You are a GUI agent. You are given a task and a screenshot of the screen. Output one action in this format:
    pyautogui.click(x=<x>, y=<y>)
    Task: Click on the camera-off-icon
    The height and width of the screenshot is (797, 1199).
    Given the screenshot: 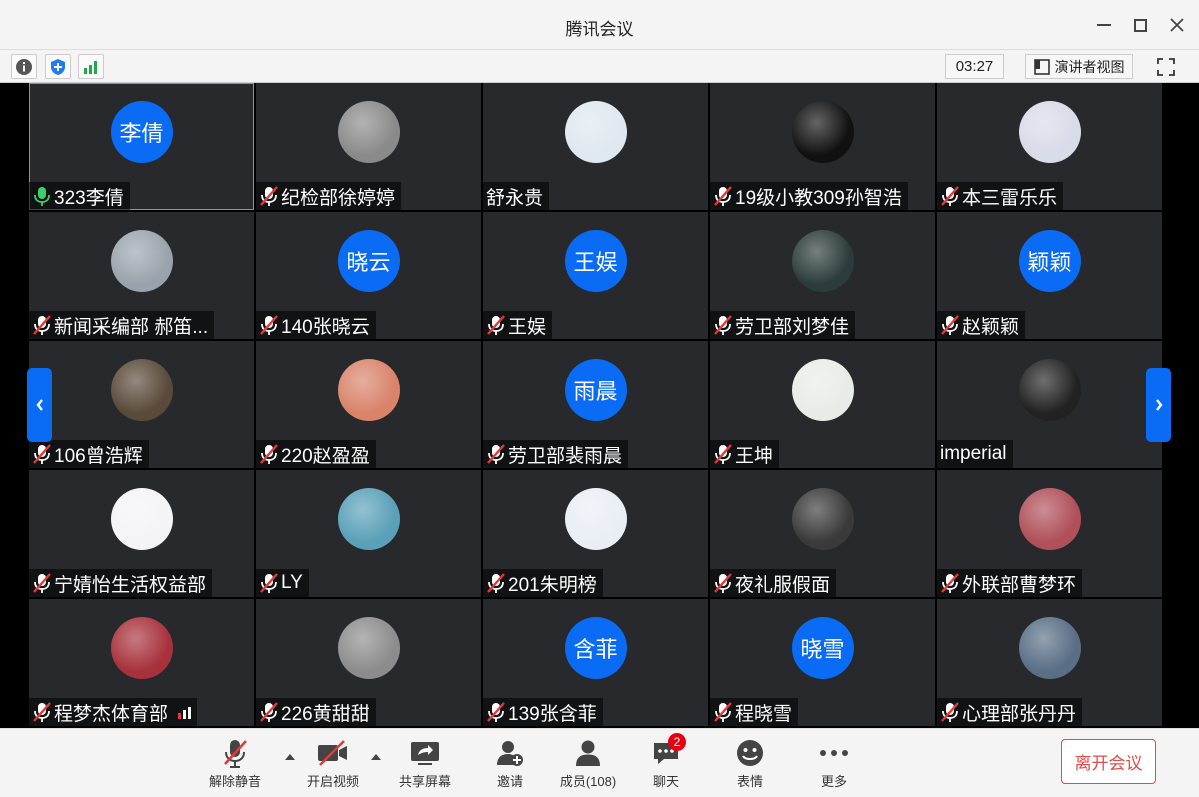 What is the action you would take?
    pyautogui.click(x=332, y=753)
    